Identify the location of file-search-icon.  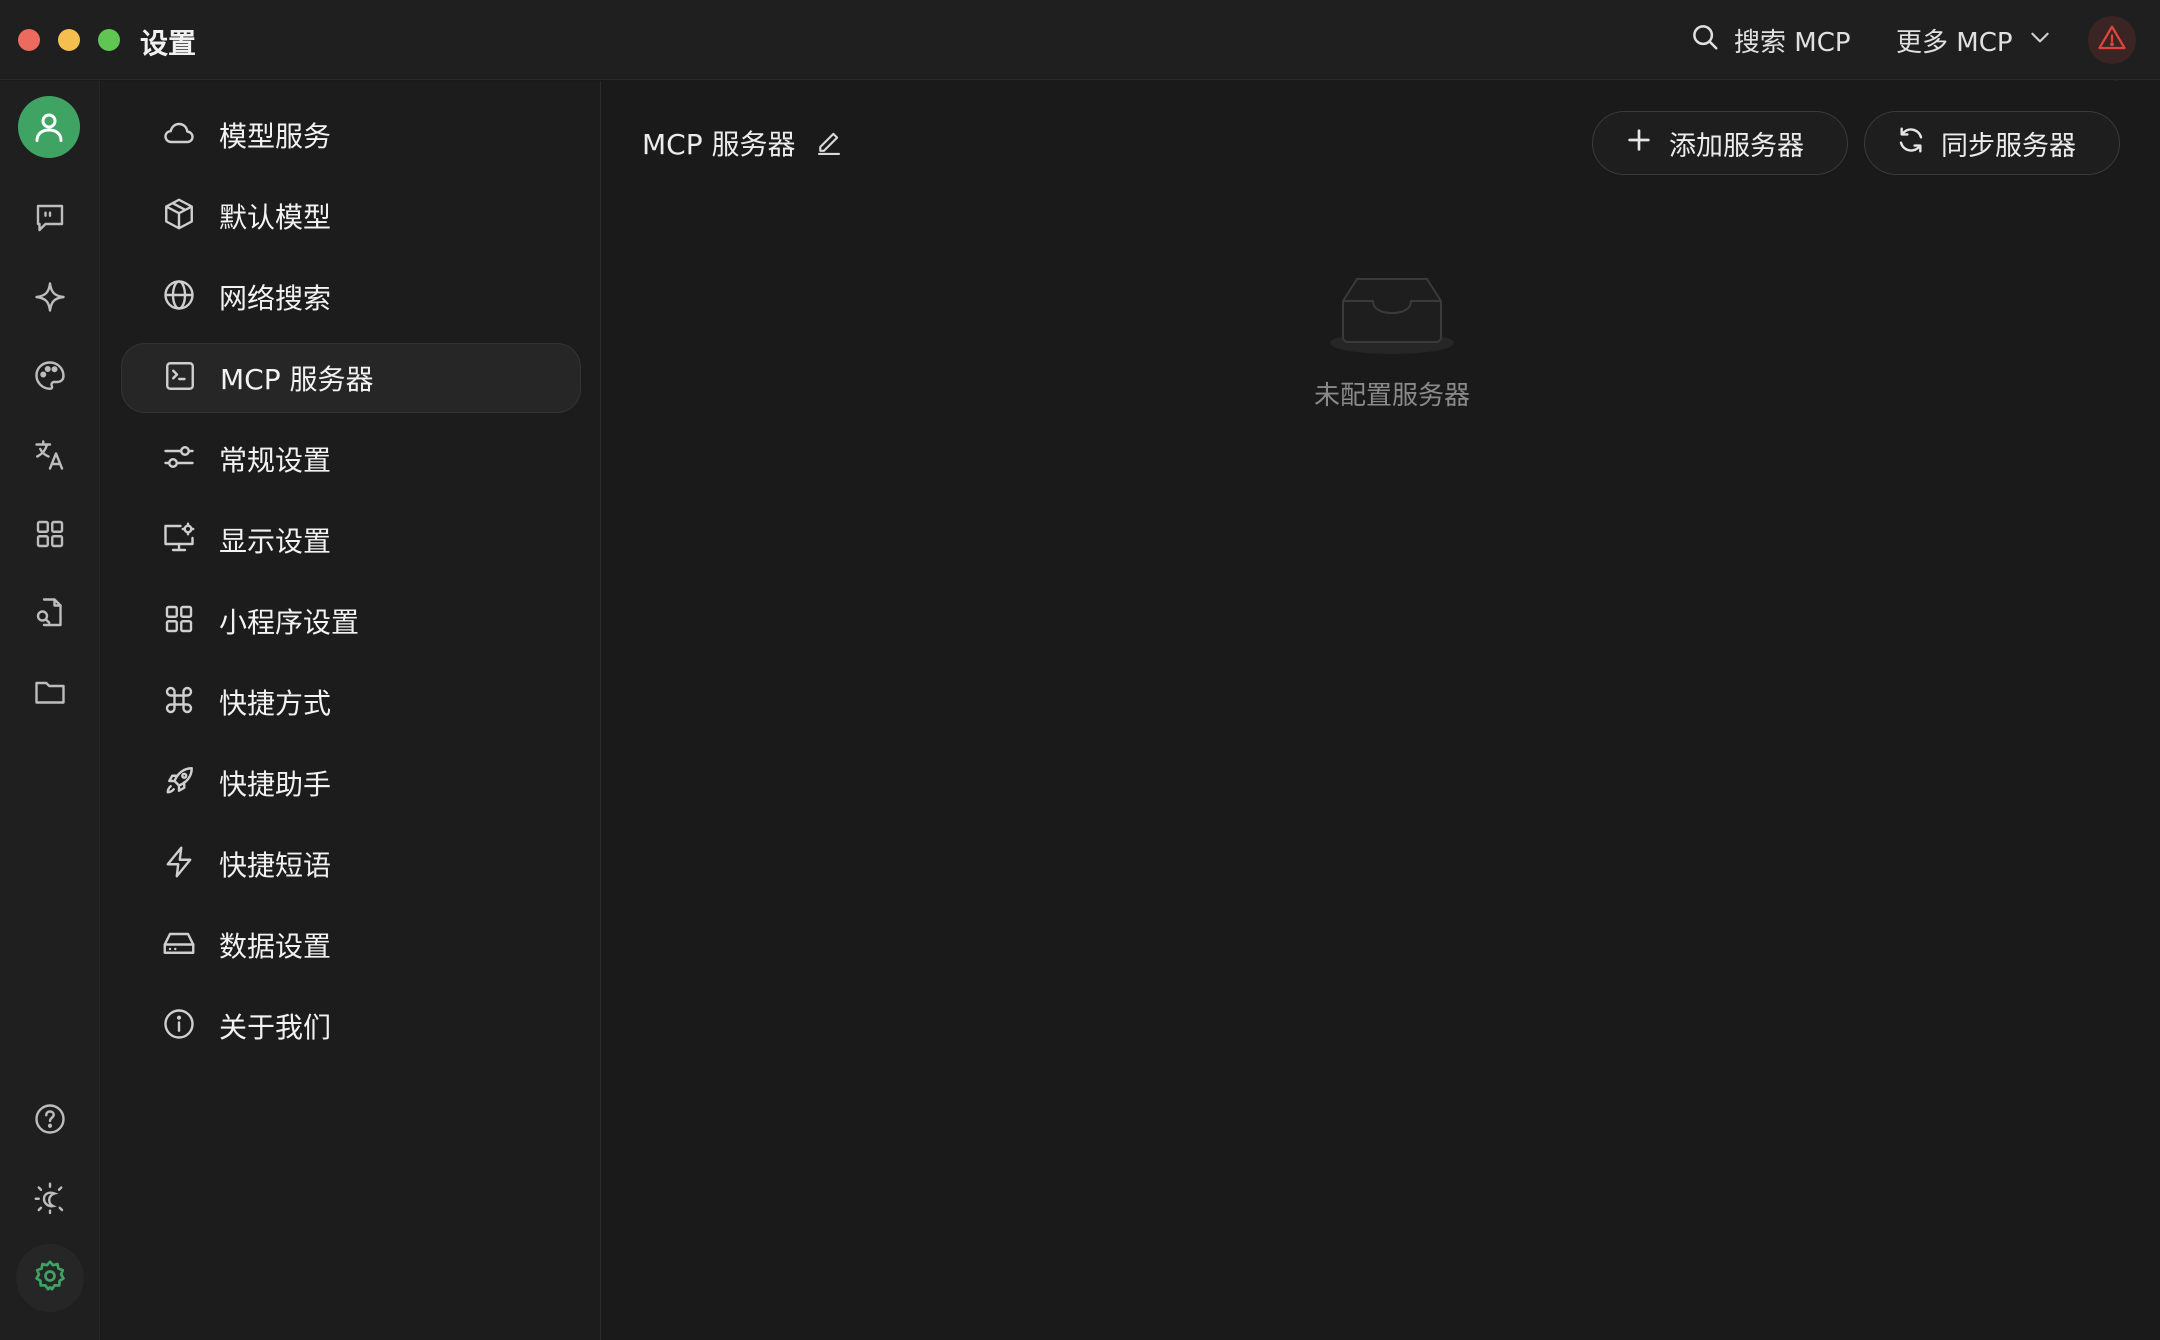
(50, 615).